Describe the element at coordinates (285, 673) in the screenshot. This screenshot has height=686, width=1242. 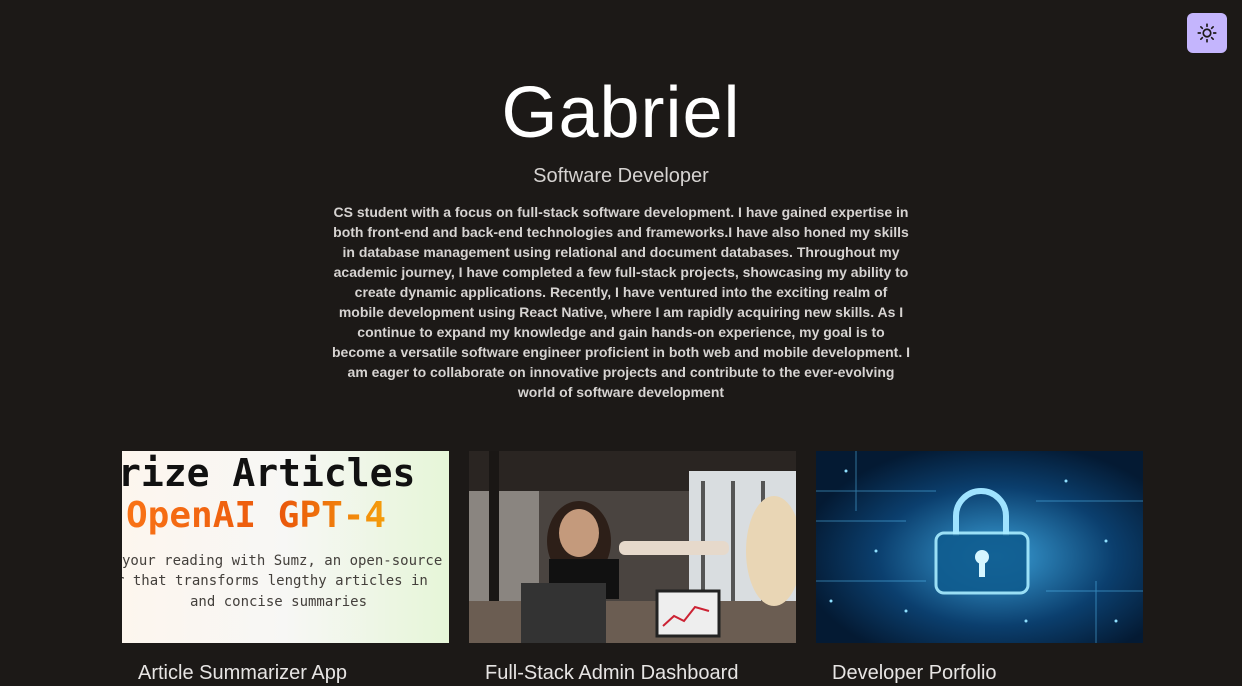
I see `project-title: Article Summarizer App` at that location.